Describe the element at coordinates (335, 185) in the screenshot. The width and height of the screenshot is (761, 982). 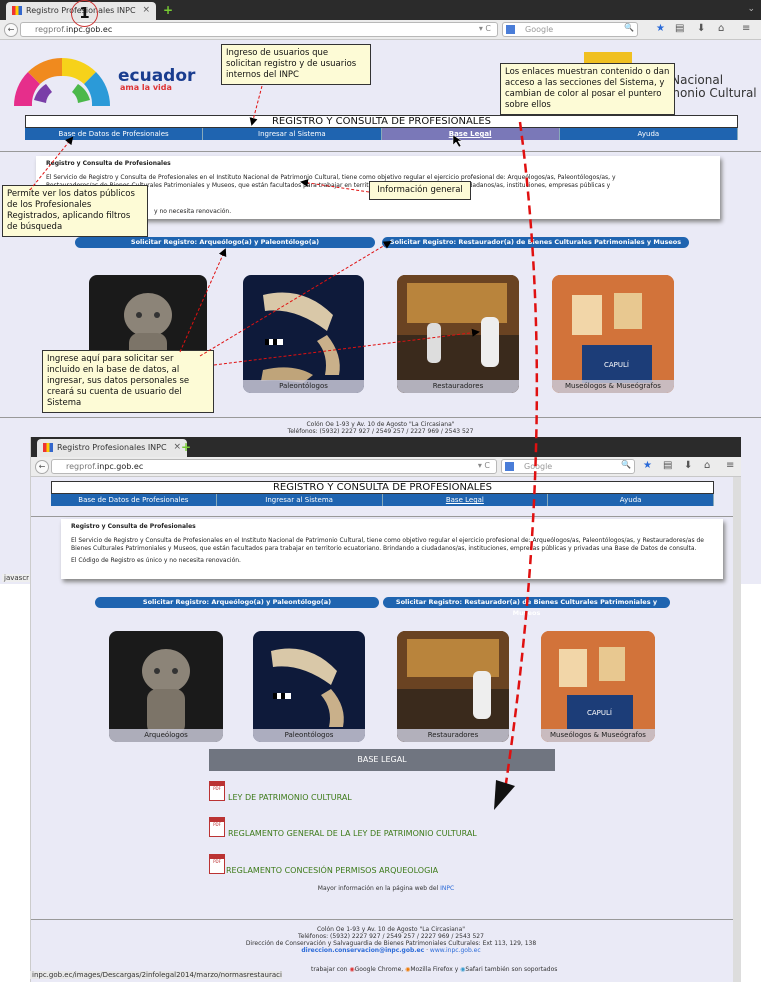
I see `arrow-info` at that location.